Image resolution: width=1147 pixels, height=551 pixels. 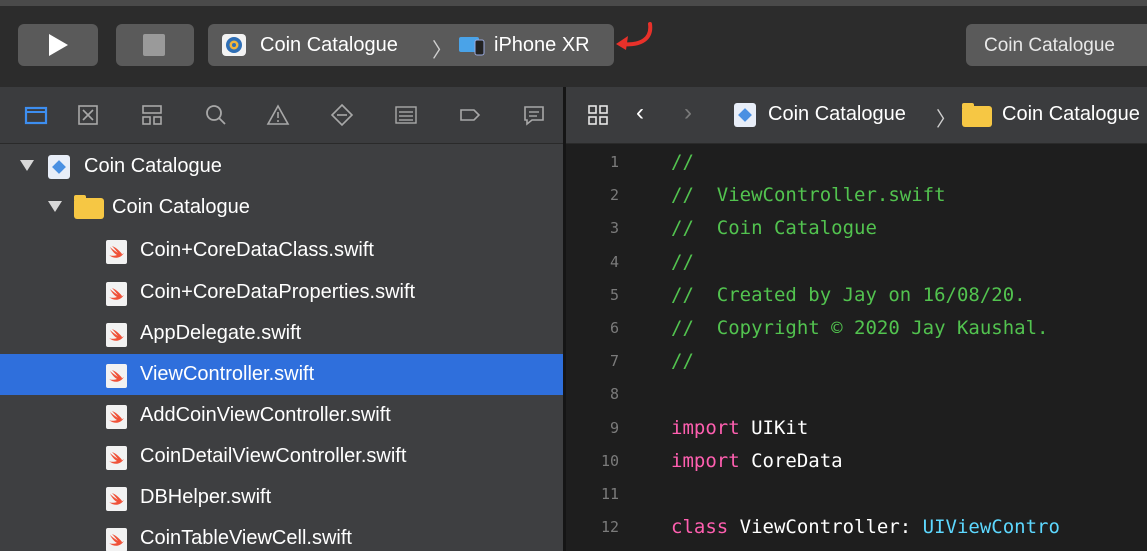 What do you see at coordinates (88, 115) in the screenshot?
I see `source-control-icon` at bounding box center [88, 115].